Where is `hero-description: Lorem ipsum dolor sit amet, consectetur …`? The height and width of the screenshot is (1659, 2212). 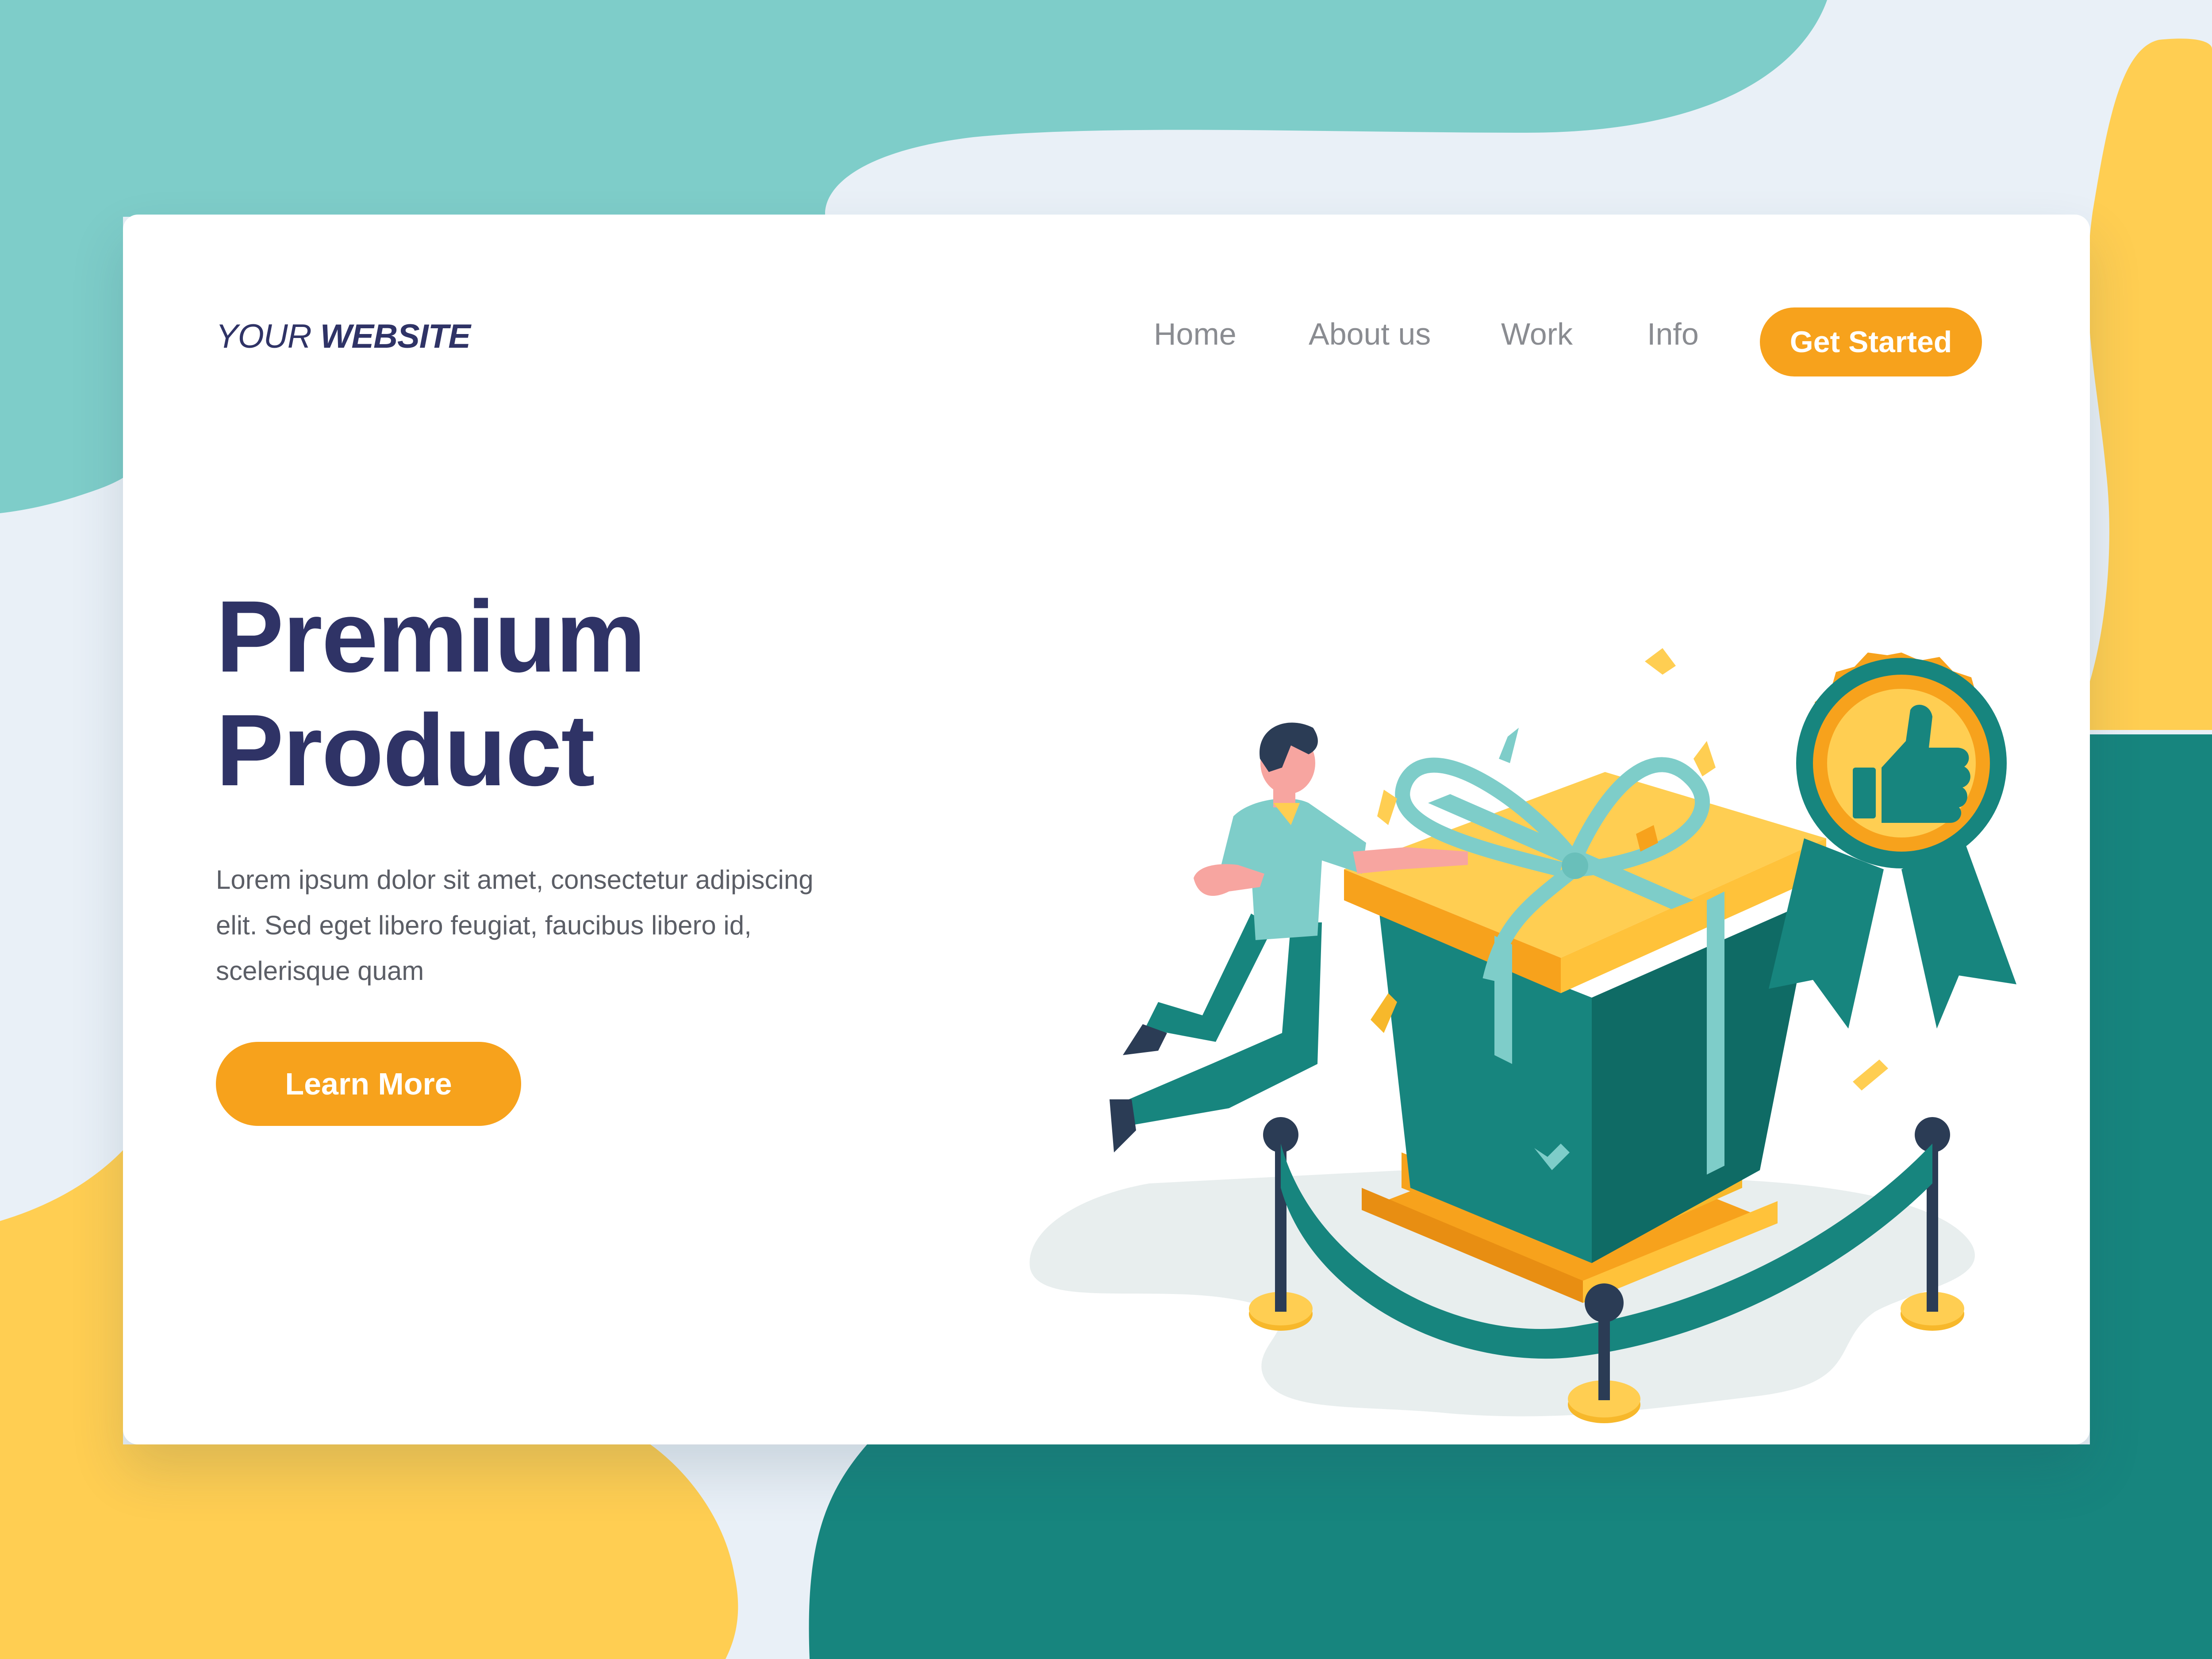
hero-description: Lorem ipsum dolor sit amet, consectetur … is located at coordinates (515, 925).